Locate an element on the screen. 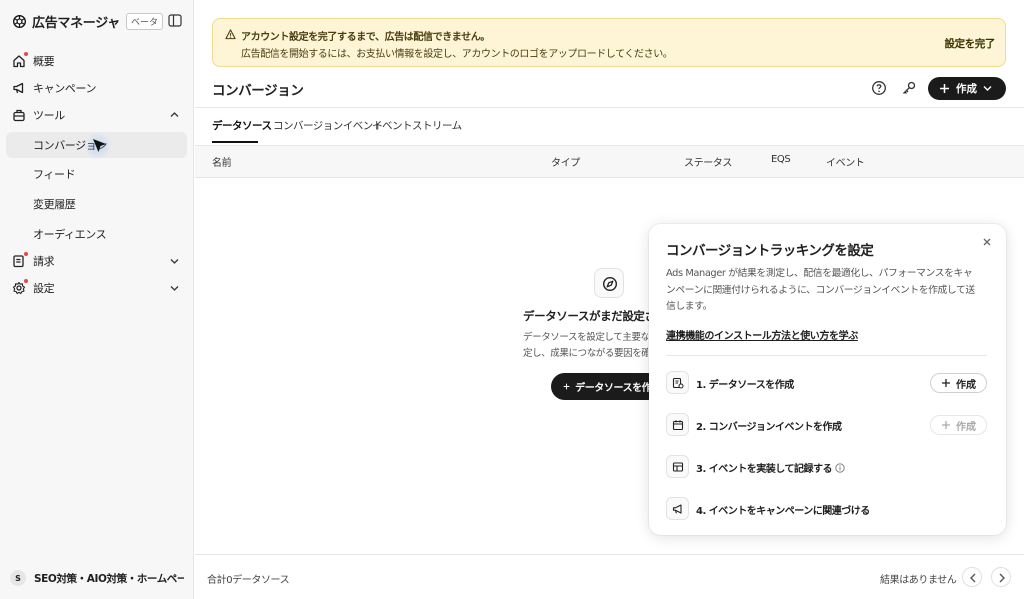  close-icon is located at coordinates (987, 242).